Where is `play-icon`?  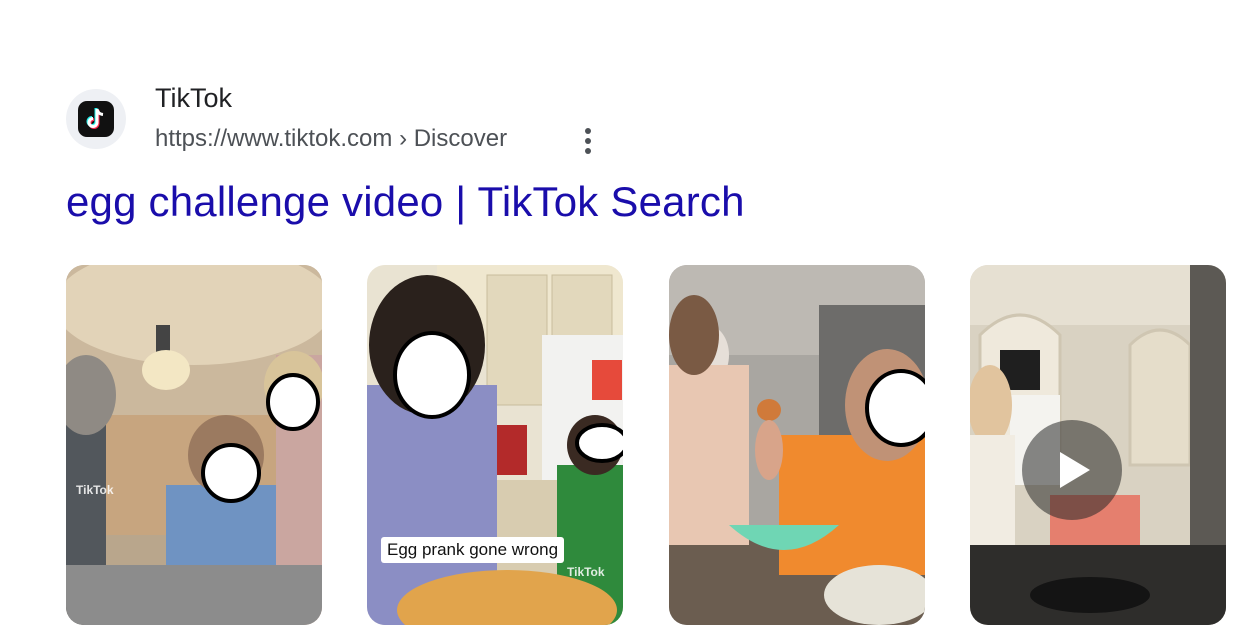
play-icon is located at coordinates (1072, 470).